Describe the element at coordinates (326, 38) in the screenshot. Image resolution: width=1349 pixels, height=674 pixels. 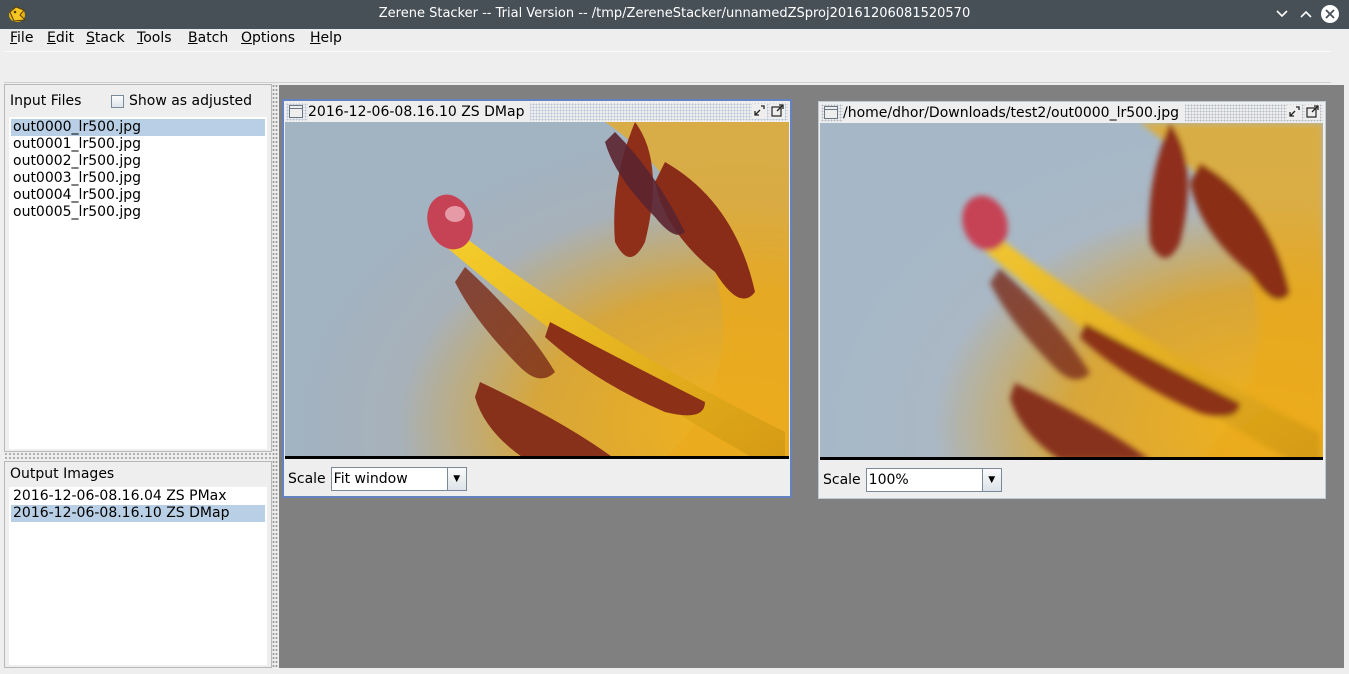
I see `menu-help: Help` at that location.